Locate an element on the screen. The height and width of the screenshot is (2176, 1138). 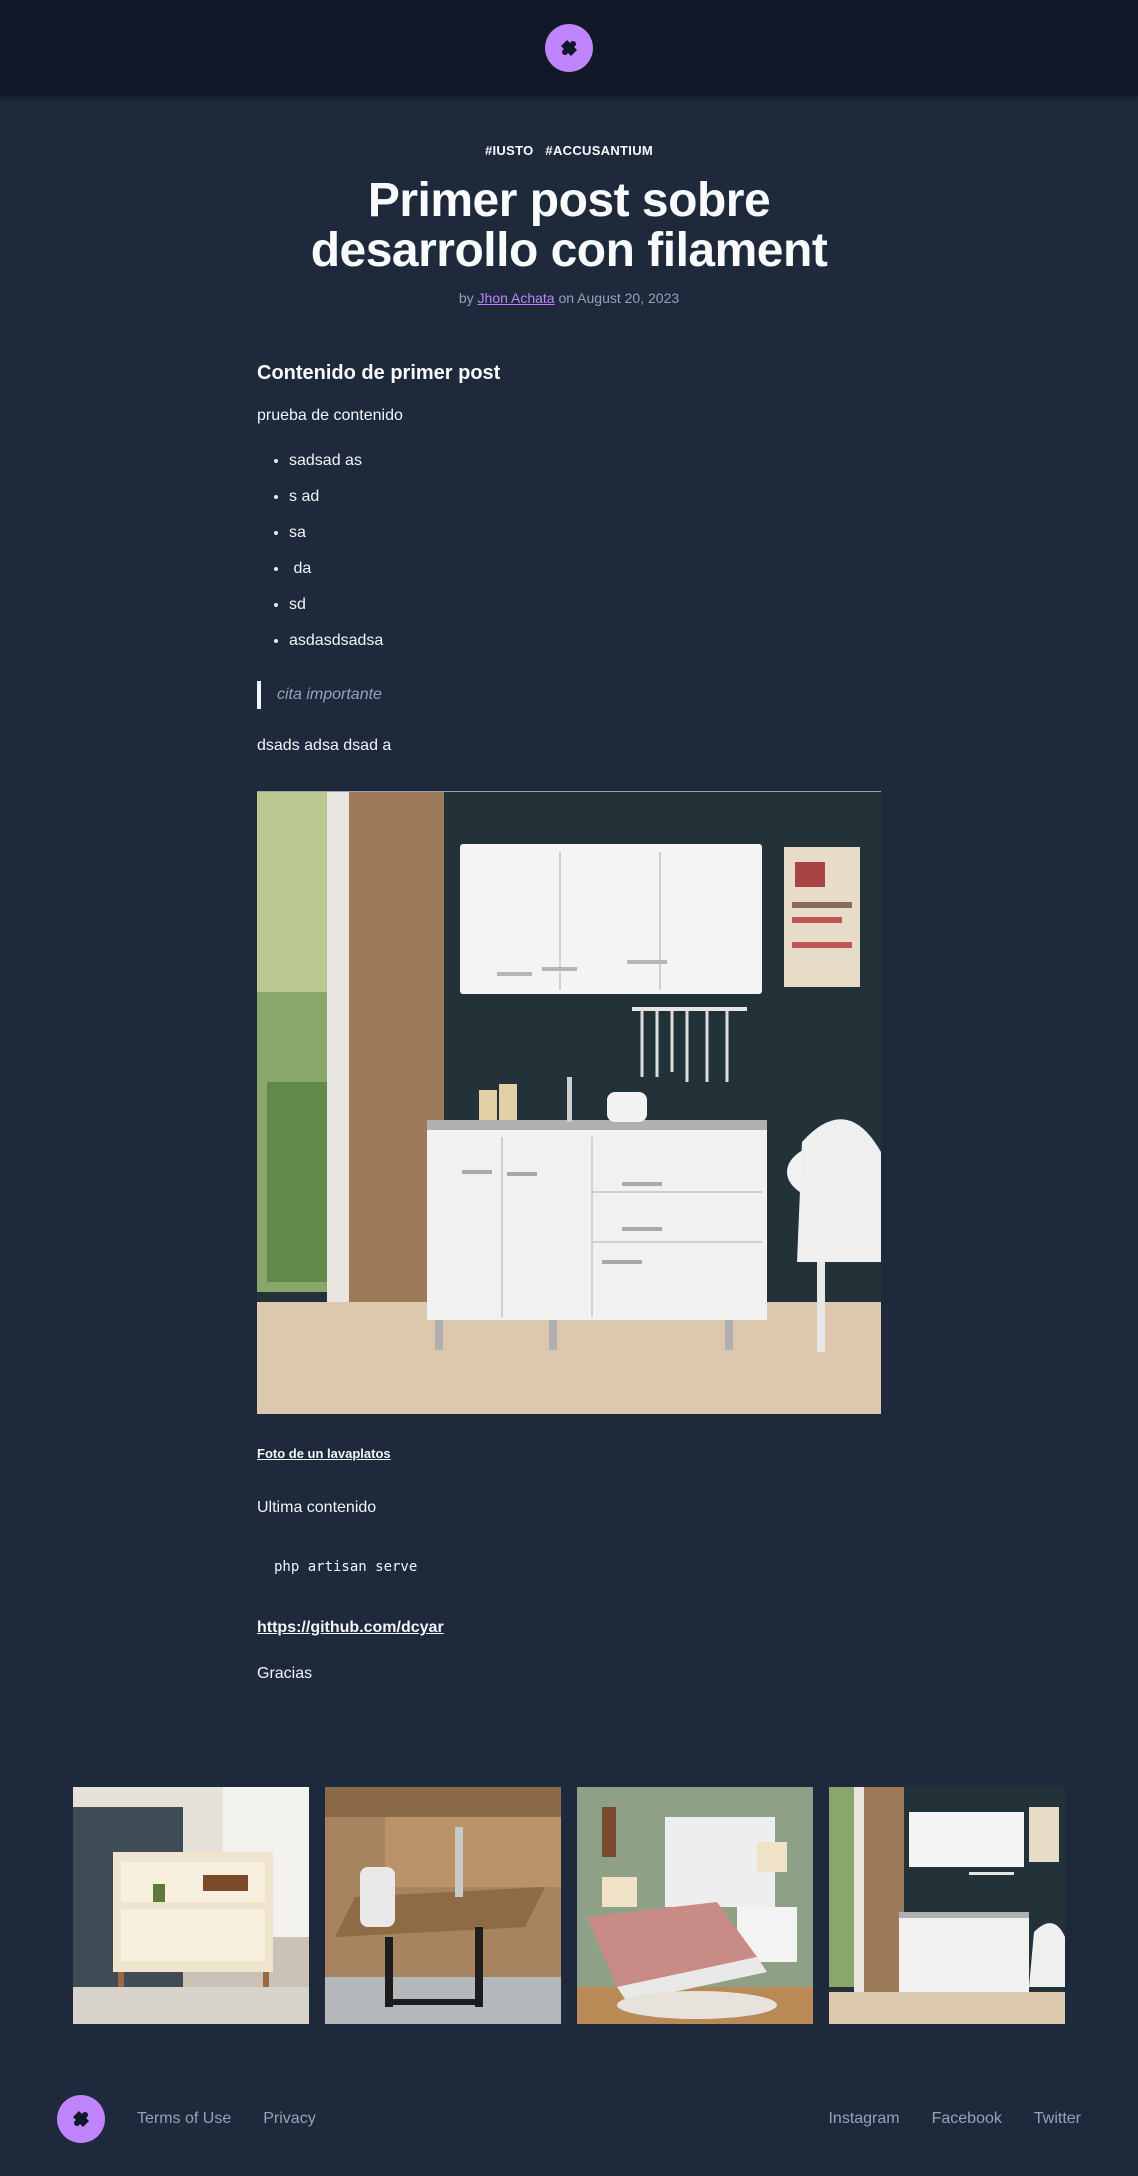
related-gallery is located at coordinates (569, 1905).